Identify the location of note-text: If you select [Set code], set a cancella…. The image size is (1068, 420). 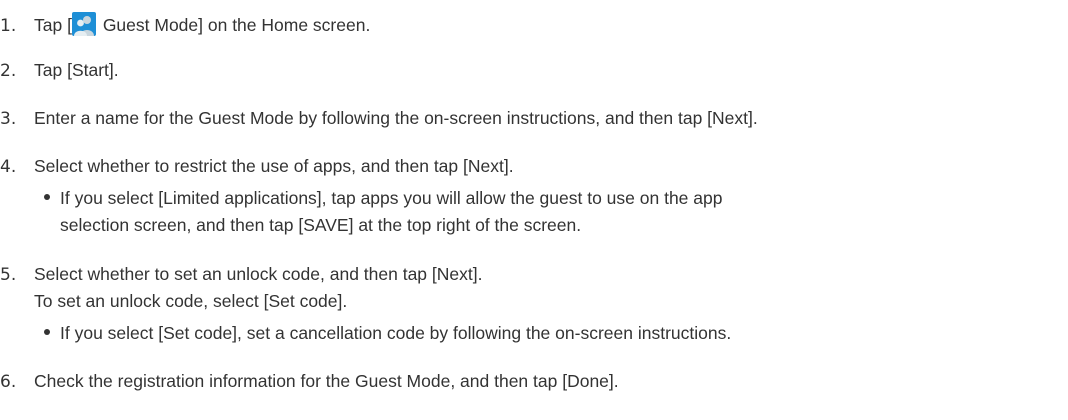
(396, 333).